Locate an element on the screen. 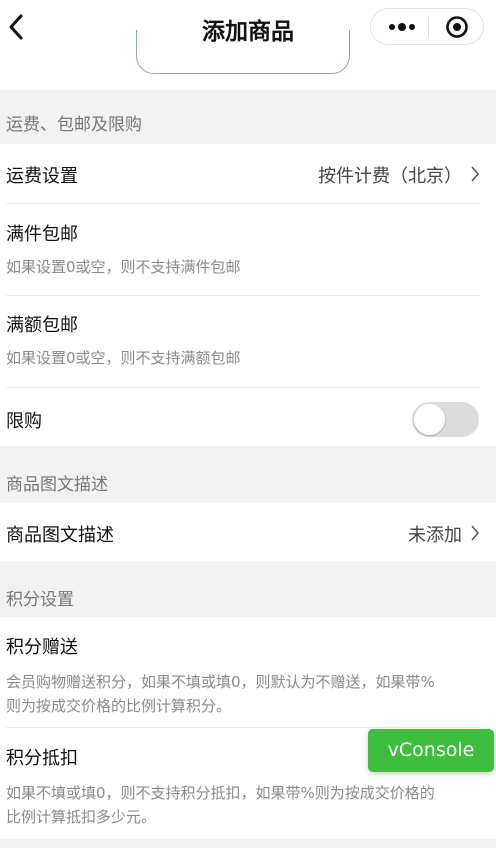 The width and height of the screenshot is (496, 848). vconsole-button: vConsole is located at coordinates (431, 750).